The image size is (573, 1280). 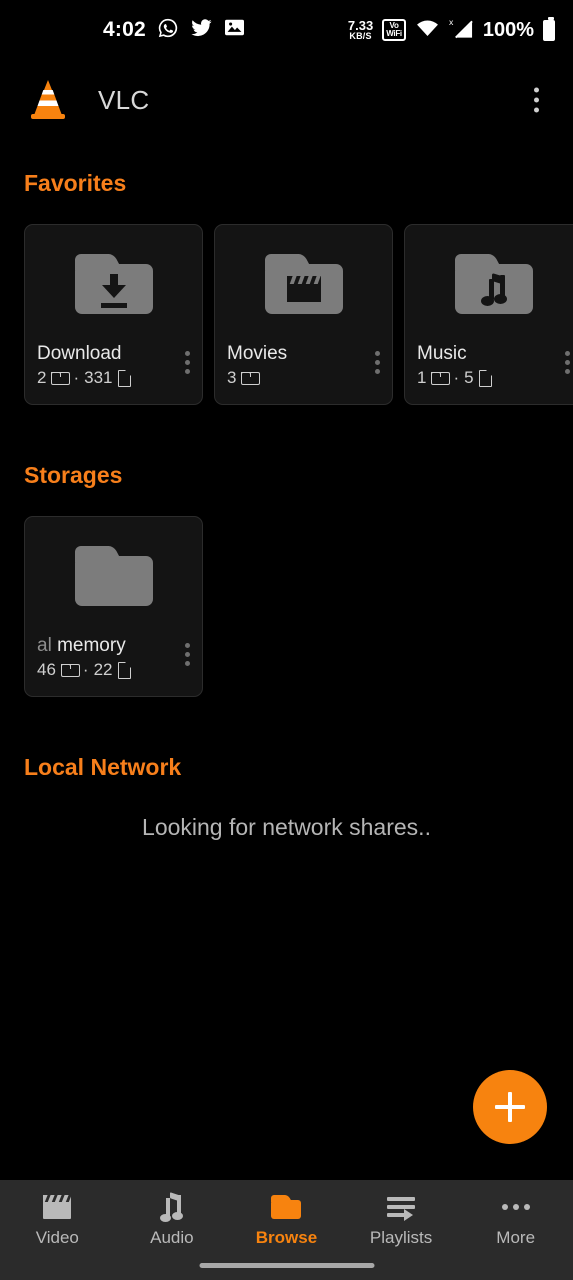 I want to click on browse-folder-icon, so click(x=286, y=1207).